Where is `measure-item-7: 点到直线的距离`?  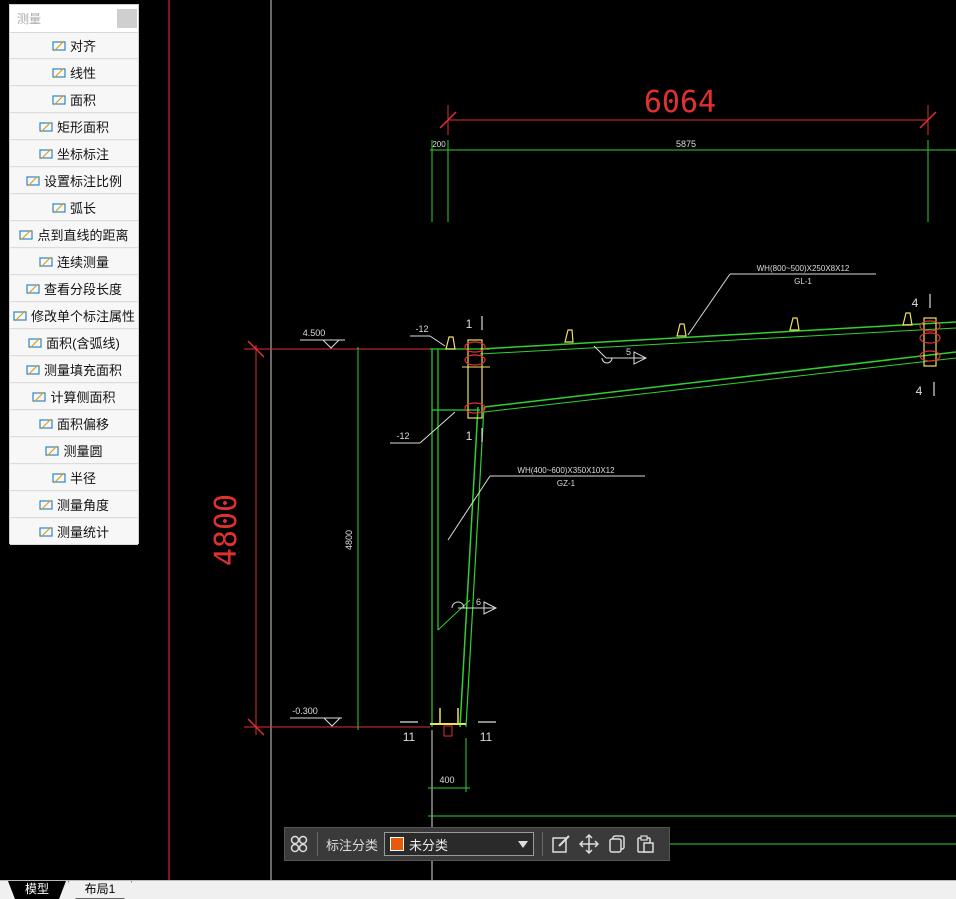
measure-item-7: 点到直线的距离 is located at coordinates (74, 235).